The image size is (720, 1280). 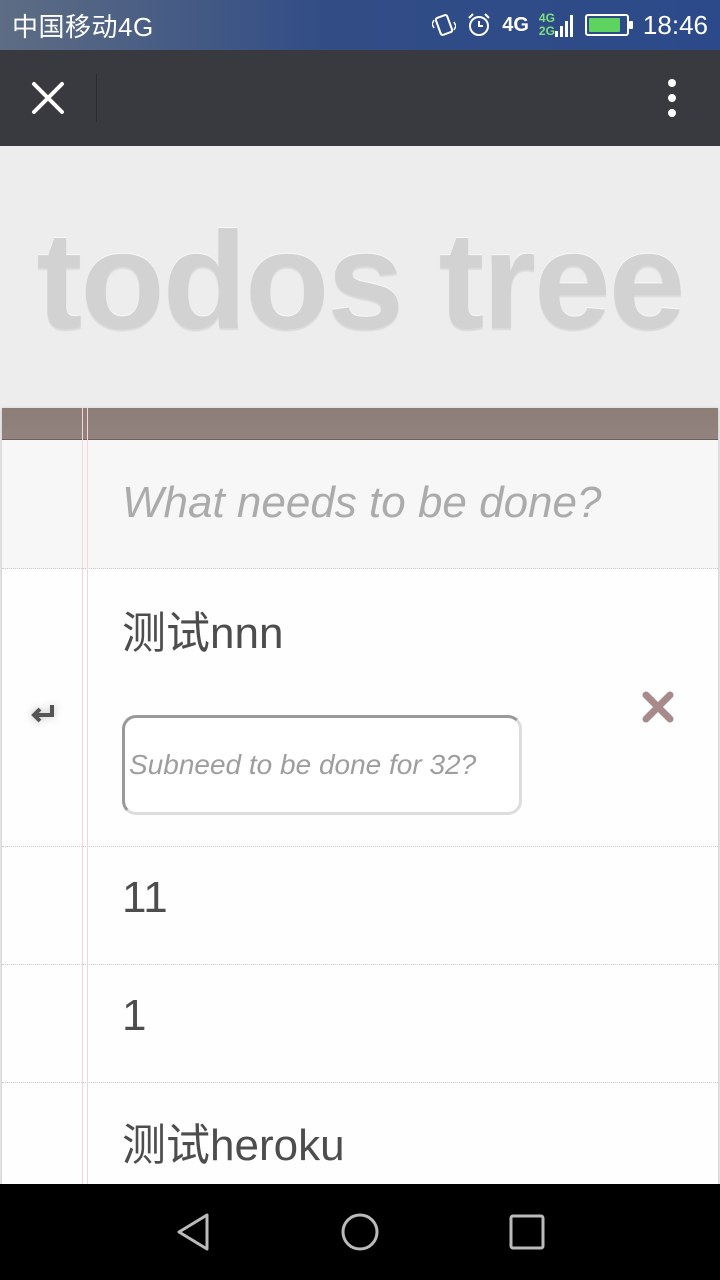 I want to click on app-toolbar, so click(x=360, y=98).